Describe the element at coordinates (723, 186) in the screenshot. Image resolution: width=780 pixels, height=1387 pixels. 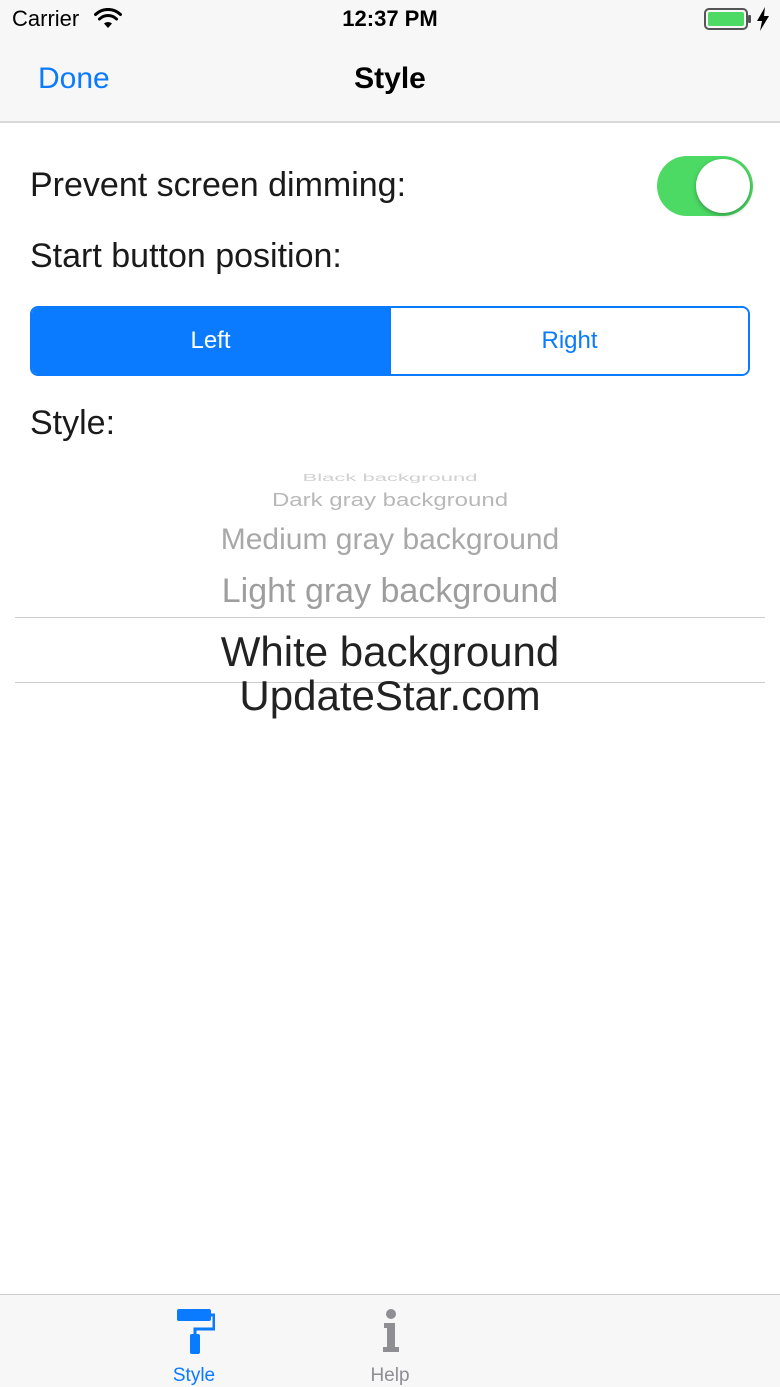
I see `toggle-knob` at that location.